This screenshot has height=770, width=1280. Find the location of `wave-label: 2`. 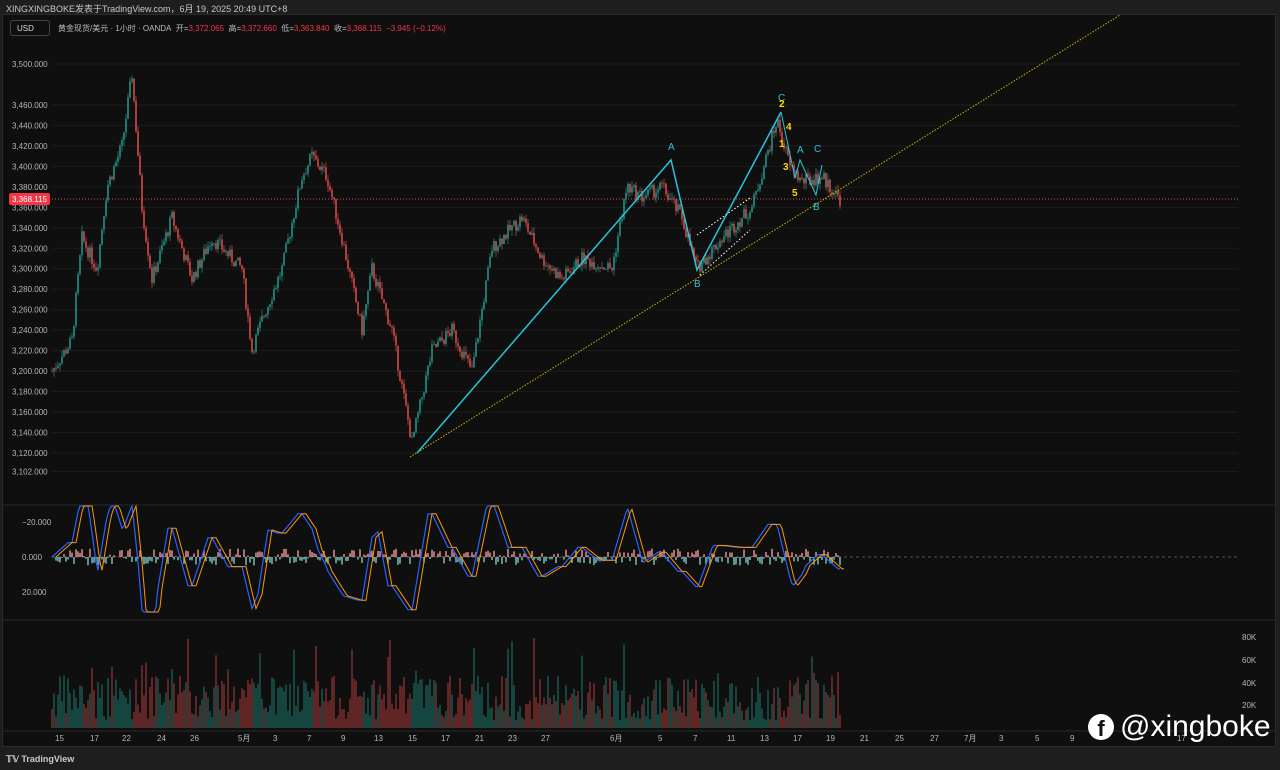

wave-label: 2 is located at coordinates (782, 104).